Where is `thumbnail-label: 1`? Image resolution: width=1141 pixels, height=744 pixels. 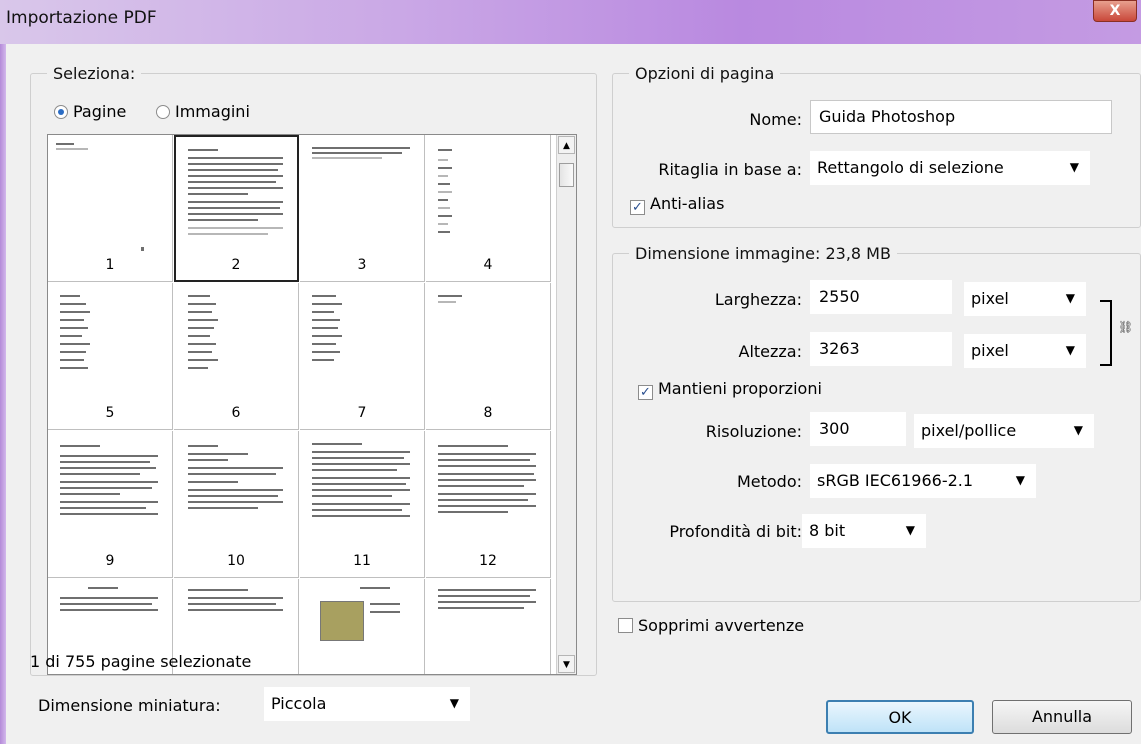 thumbnail-label: 1 is located at coordinates (110, 265).